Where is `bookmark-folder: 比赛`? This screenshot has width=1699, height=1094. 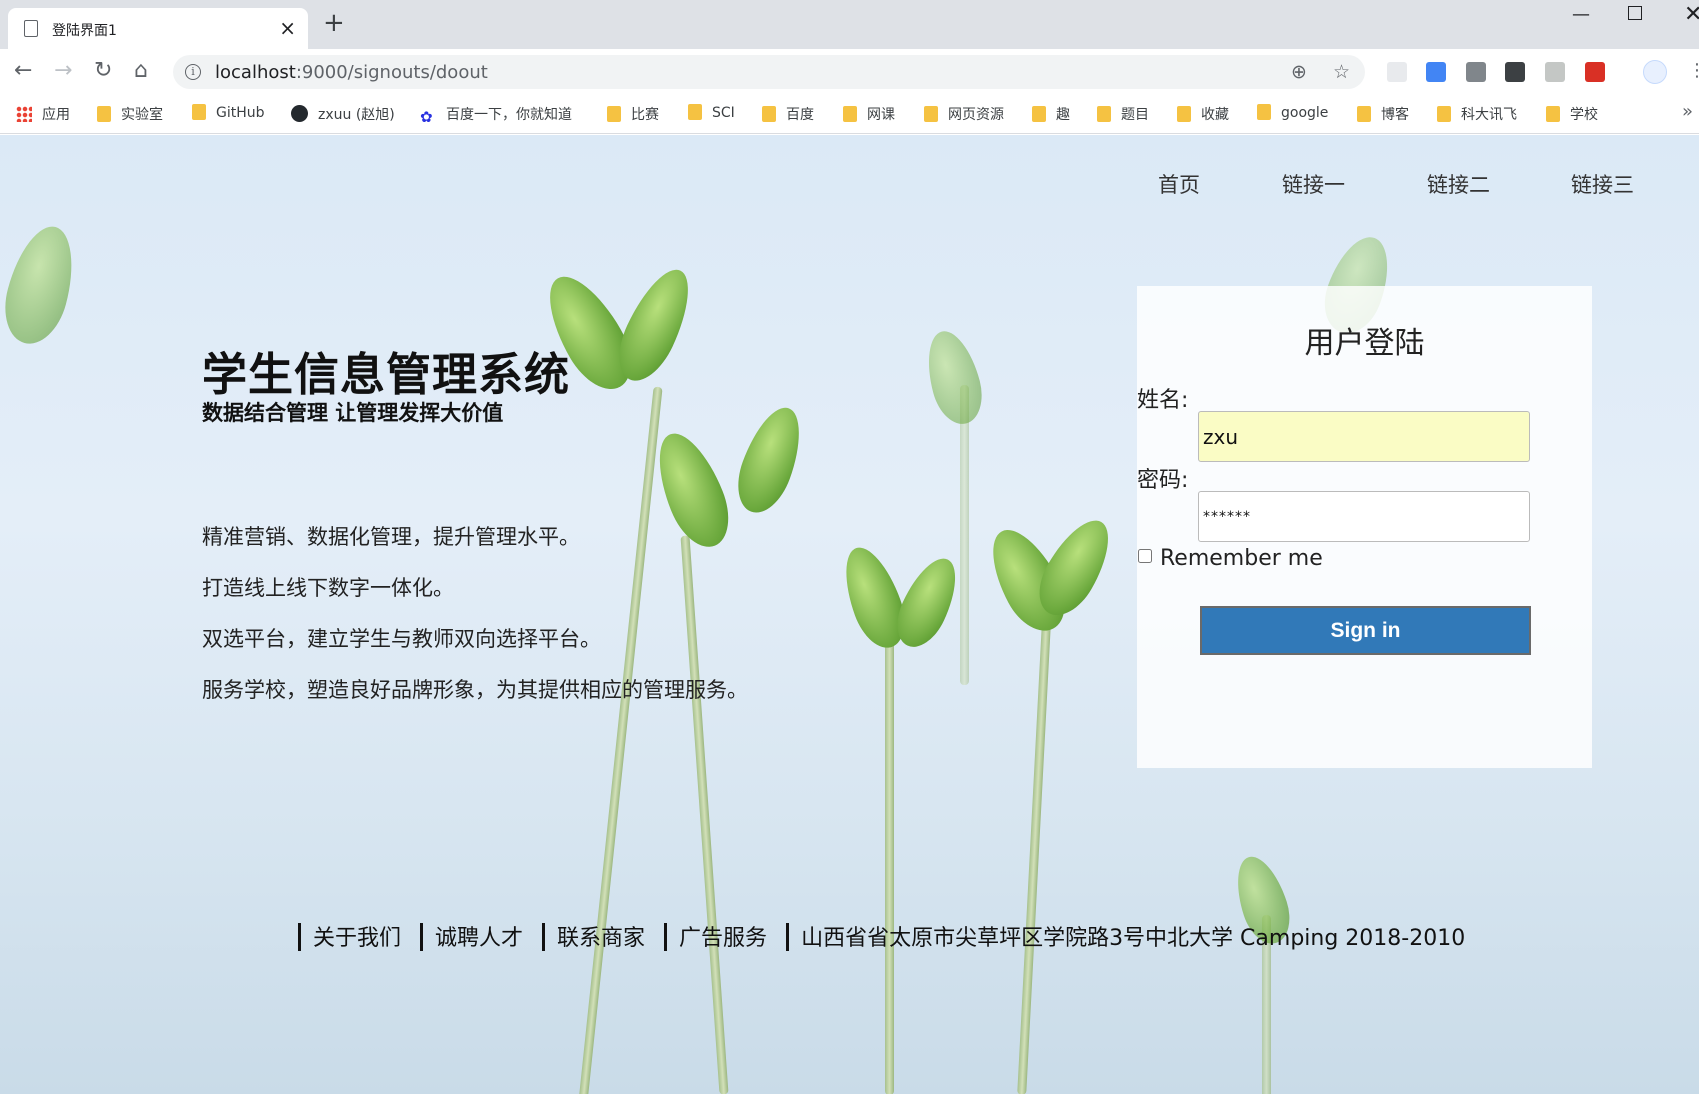
bookmark-folder: 比赛 is located at coordinates (633, 114).